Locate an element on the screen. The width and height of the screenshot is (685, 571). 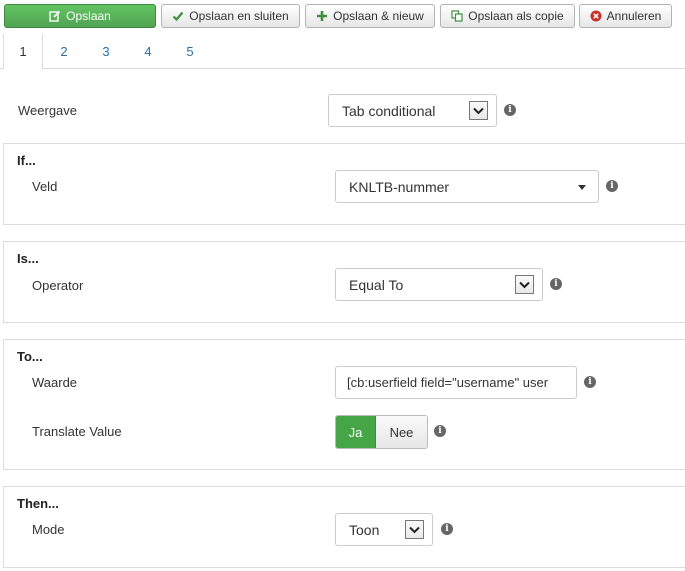
save-close-button: Opslaan en sluiten is located at coordinates (230, 16).